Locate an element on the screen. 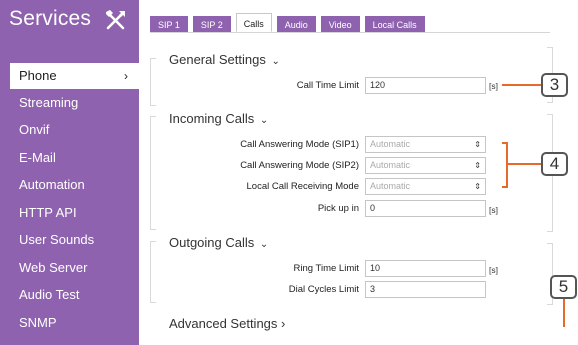 The image size is (578, 345). sidebar-item-streaming: Streaming is located at coordinates (74, 103).